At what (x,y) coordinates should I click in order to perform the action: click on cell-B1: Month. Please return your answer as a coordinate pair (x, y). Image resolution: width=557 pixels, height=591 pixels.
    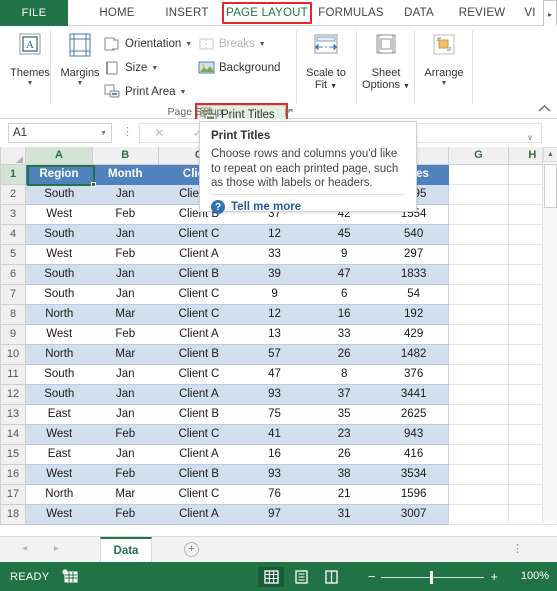
    Looking at the image, I should click on (125, 174).